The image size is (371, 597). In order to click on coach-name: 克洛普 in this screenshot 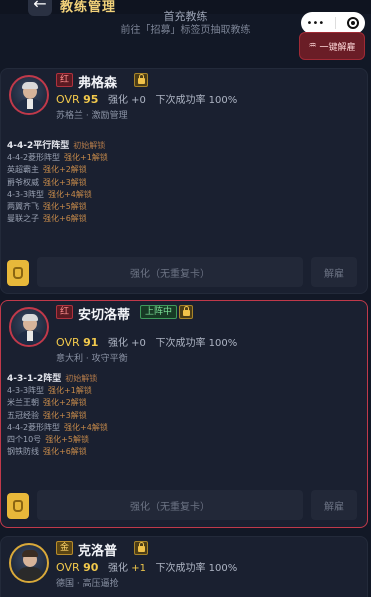, I will do `click(98, 551)`.